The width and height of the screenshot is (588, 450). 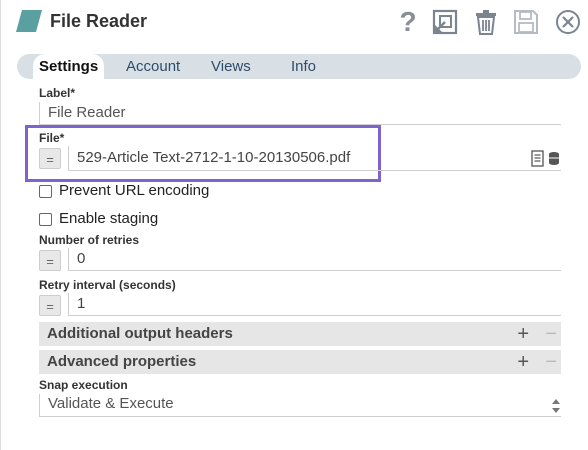 What do you see at coordinates (81, 303) in the screenshot?
I see `retry-interval-input: 1` at bounding box center [81, 303].